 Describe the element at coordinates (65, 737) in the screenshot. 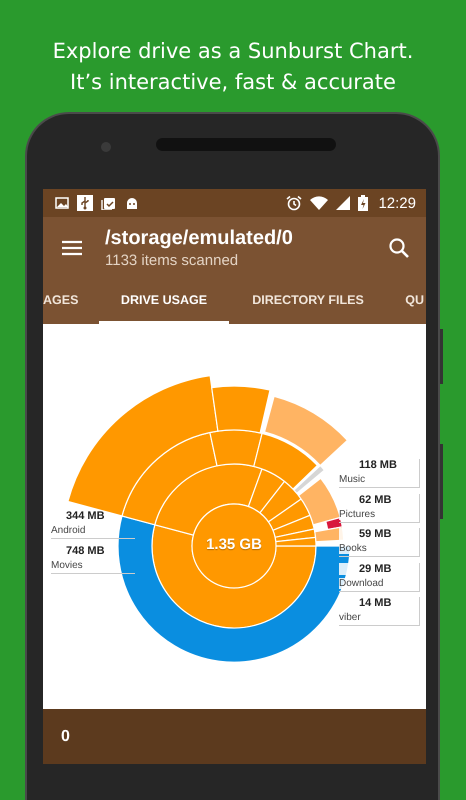

I see `item-count: 0` at that location.